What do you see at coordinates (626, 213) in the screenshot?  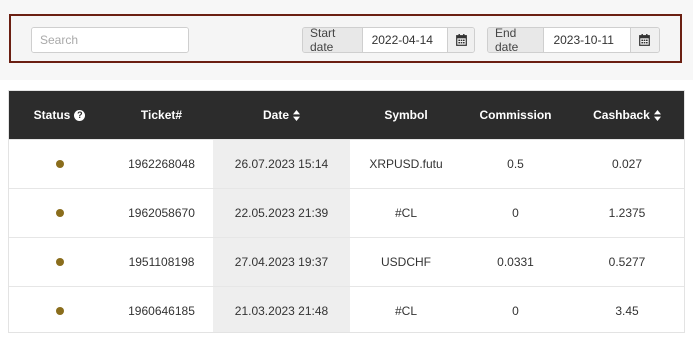 I see `cashback-cell: 1.2375` at bounding box center [626, 213].